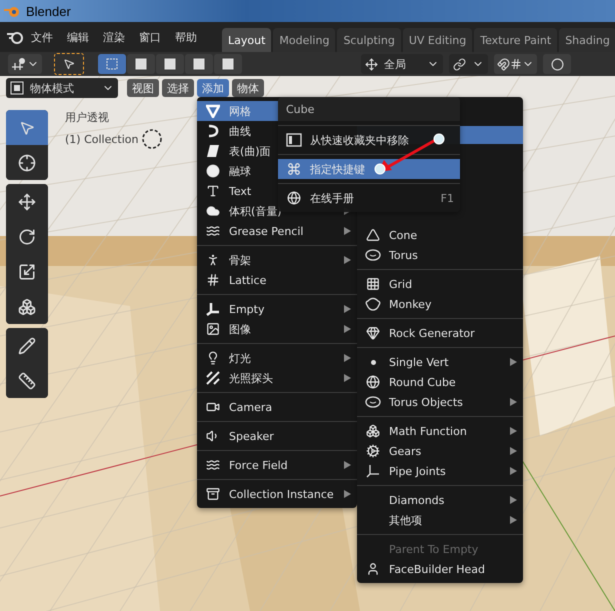 This screenshot has height=611, width=615. Describe the element at coordinates (213, 191) in the screenshot. I see `text-icon` at that location.